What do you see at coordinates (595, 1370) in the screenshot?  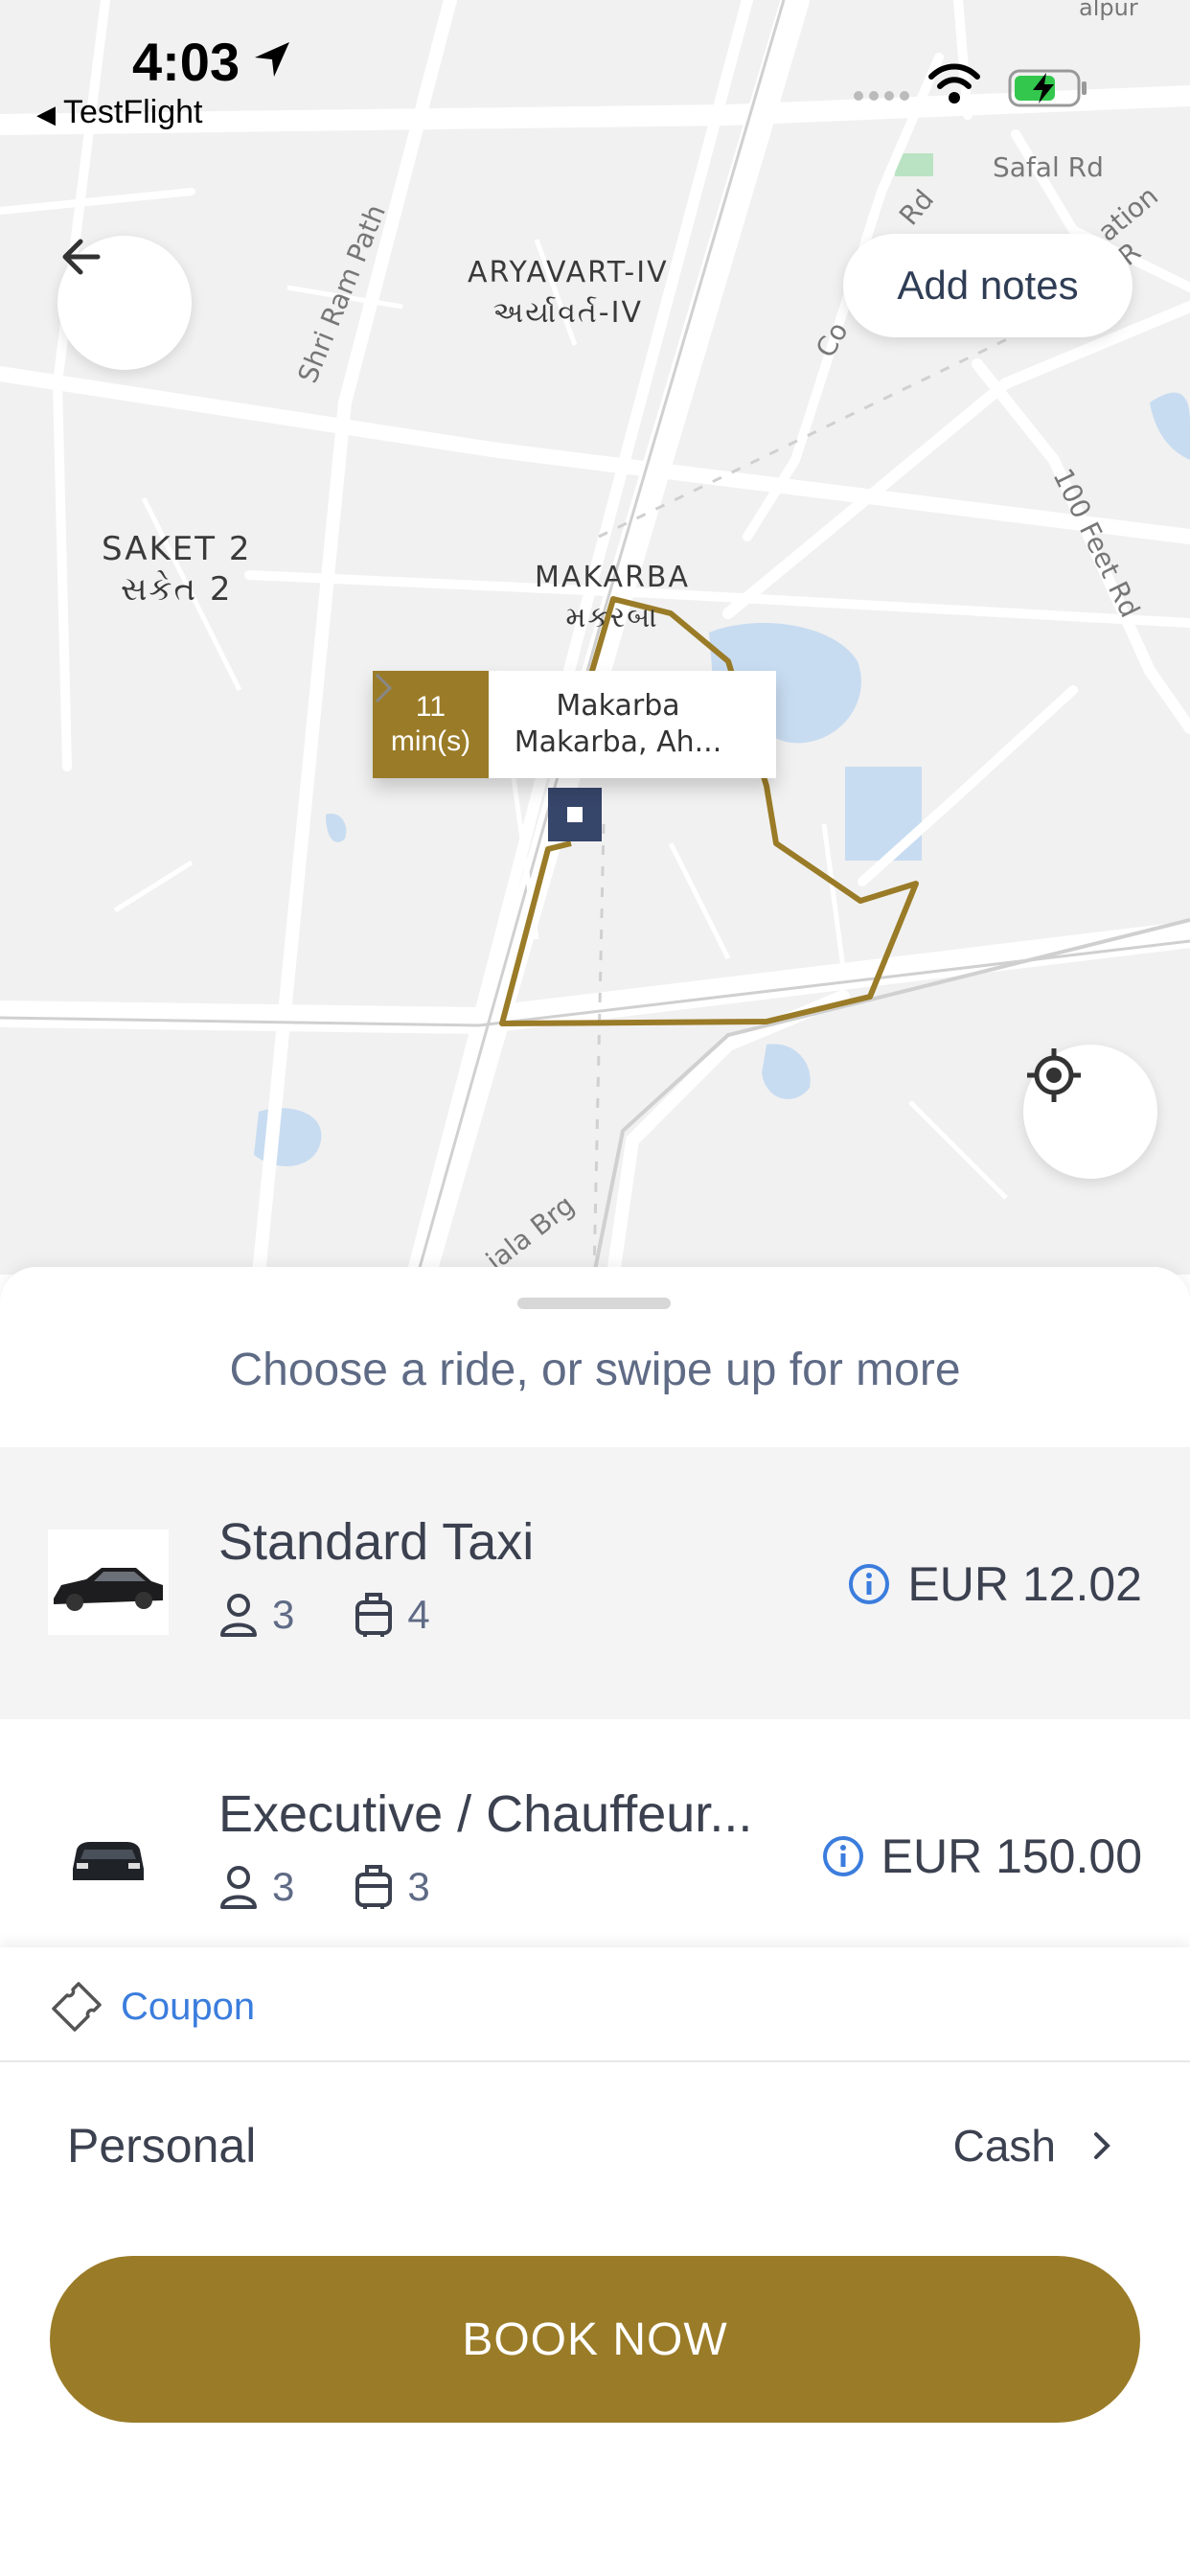 I see `sheet-title: Choose a ride, or swipe up for more` at bounding box center [595, 1370].